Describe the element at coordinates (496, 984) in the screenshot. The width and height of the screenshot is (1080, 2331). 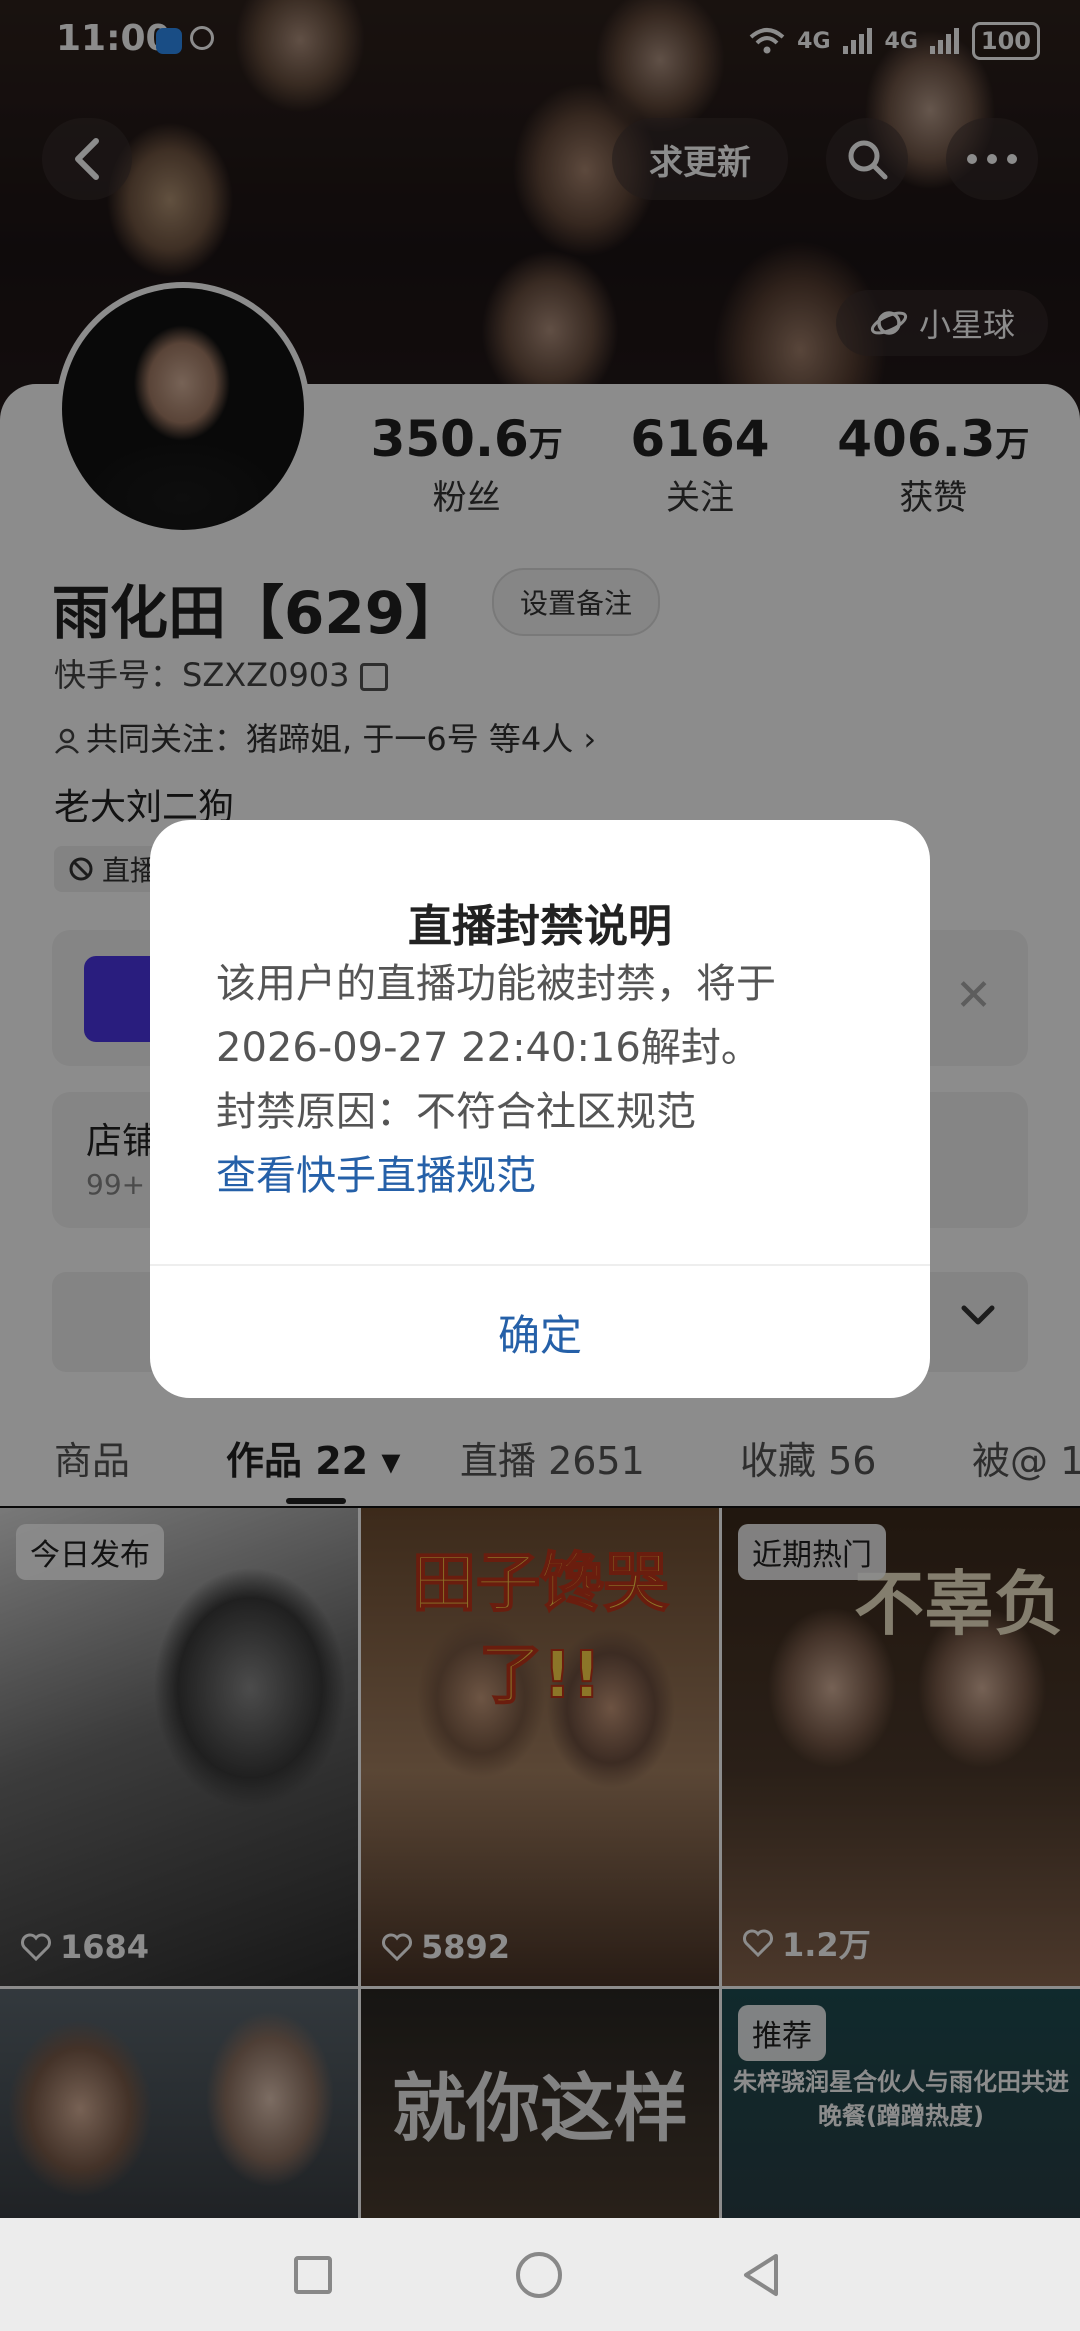
I see `dialog-line: 该用户的直播功能被封禁，将于` at that location.